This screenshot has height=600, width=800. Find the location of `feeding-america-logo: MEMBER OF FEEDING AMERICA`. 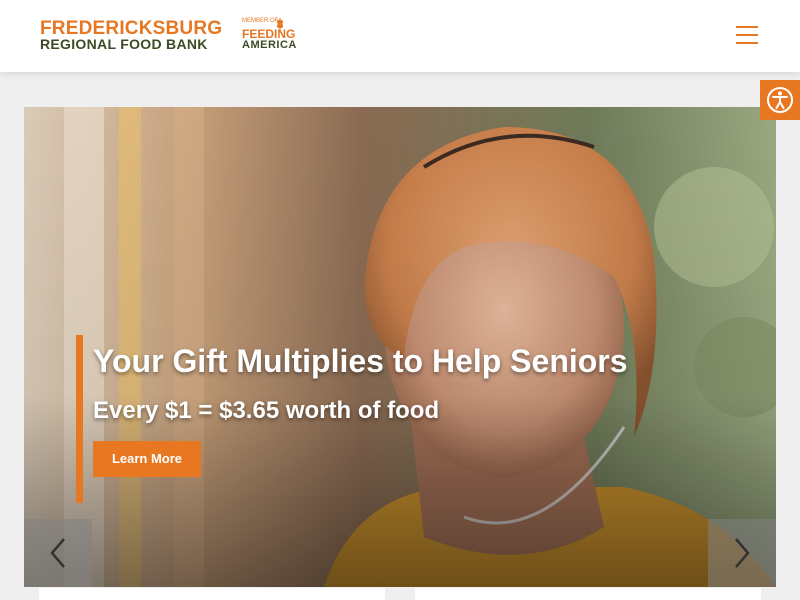

feeding-america-logo: MEMBER OF FEEDING AMERICA is located at coordinates (272, 36).